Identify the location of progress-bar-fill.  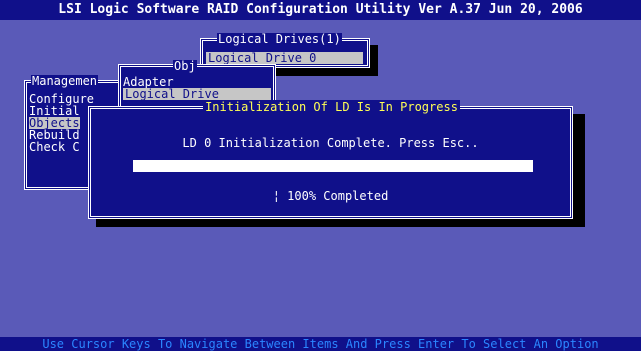
(333, 166).